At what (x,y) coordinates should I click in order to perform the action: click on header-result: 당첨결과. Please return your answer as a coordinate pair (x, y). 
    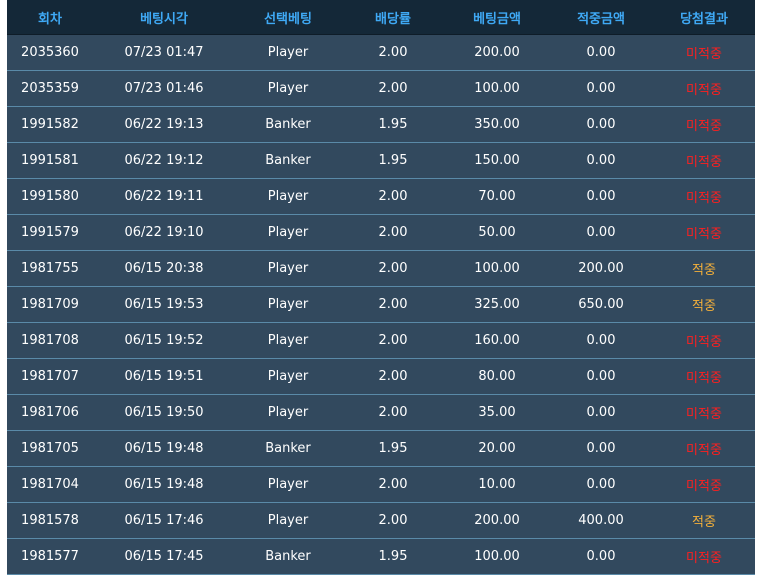
    Looking at the image, I should click on (704, 19).